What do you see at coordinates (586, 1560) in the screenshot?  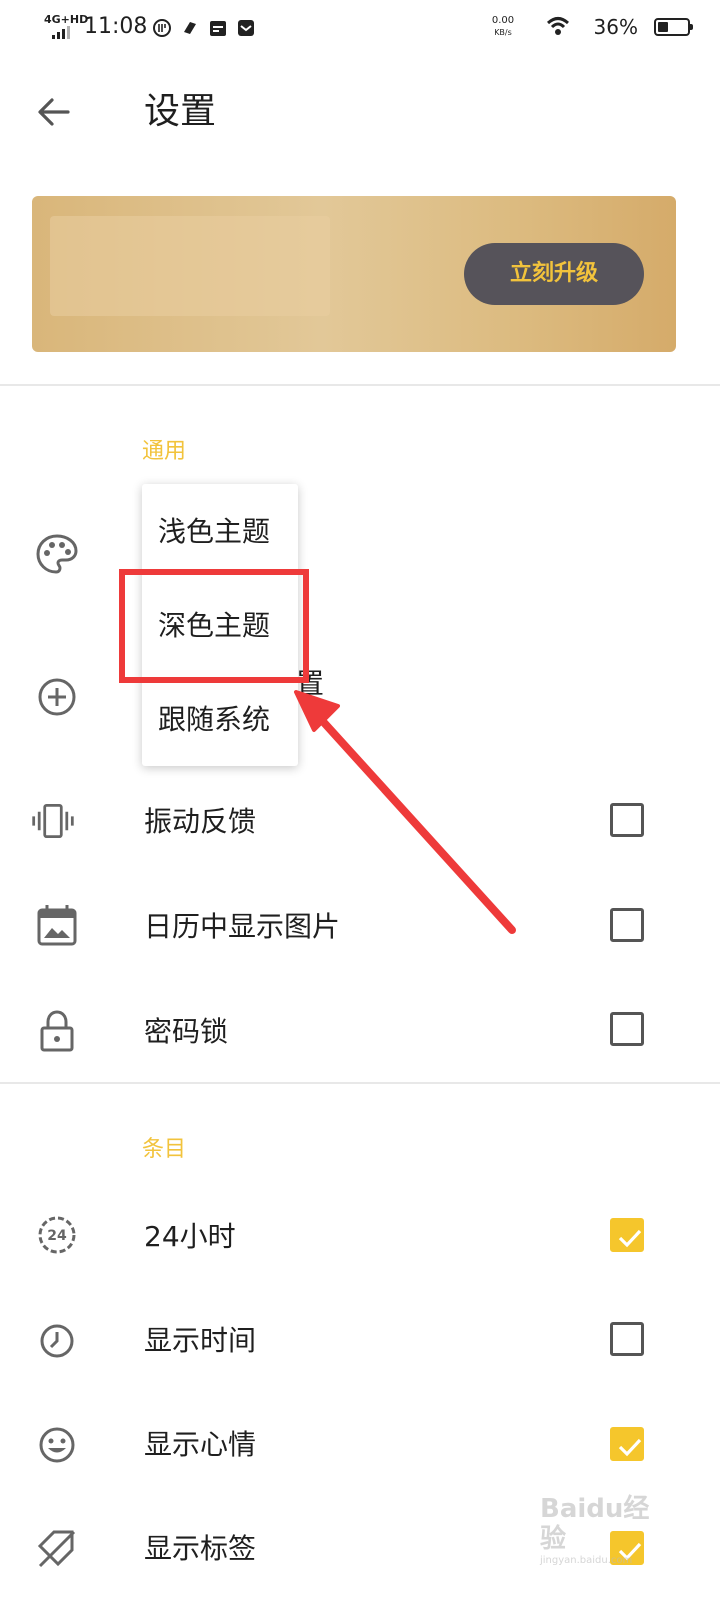 I see `watermark-subtext: jingyan.baidu.com` at bounding box center [586, 1560].